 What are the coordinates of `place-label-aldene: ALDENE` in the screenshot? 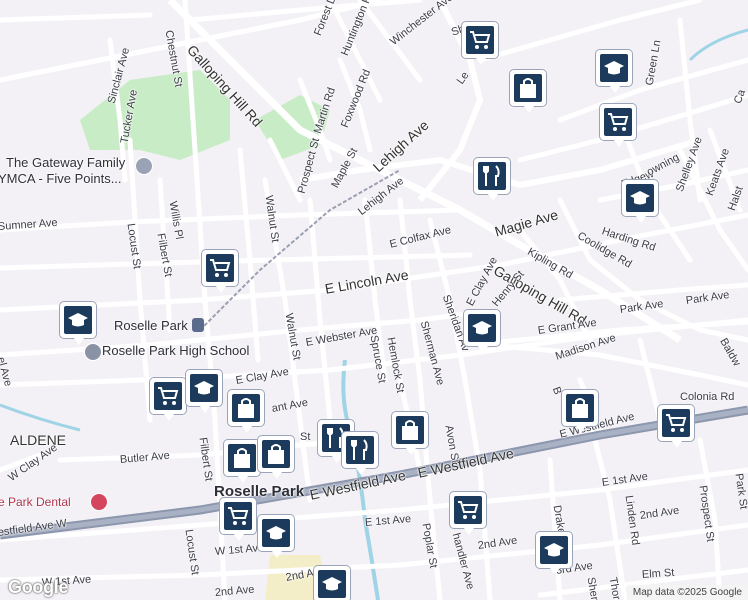 It's located at (38, 440).